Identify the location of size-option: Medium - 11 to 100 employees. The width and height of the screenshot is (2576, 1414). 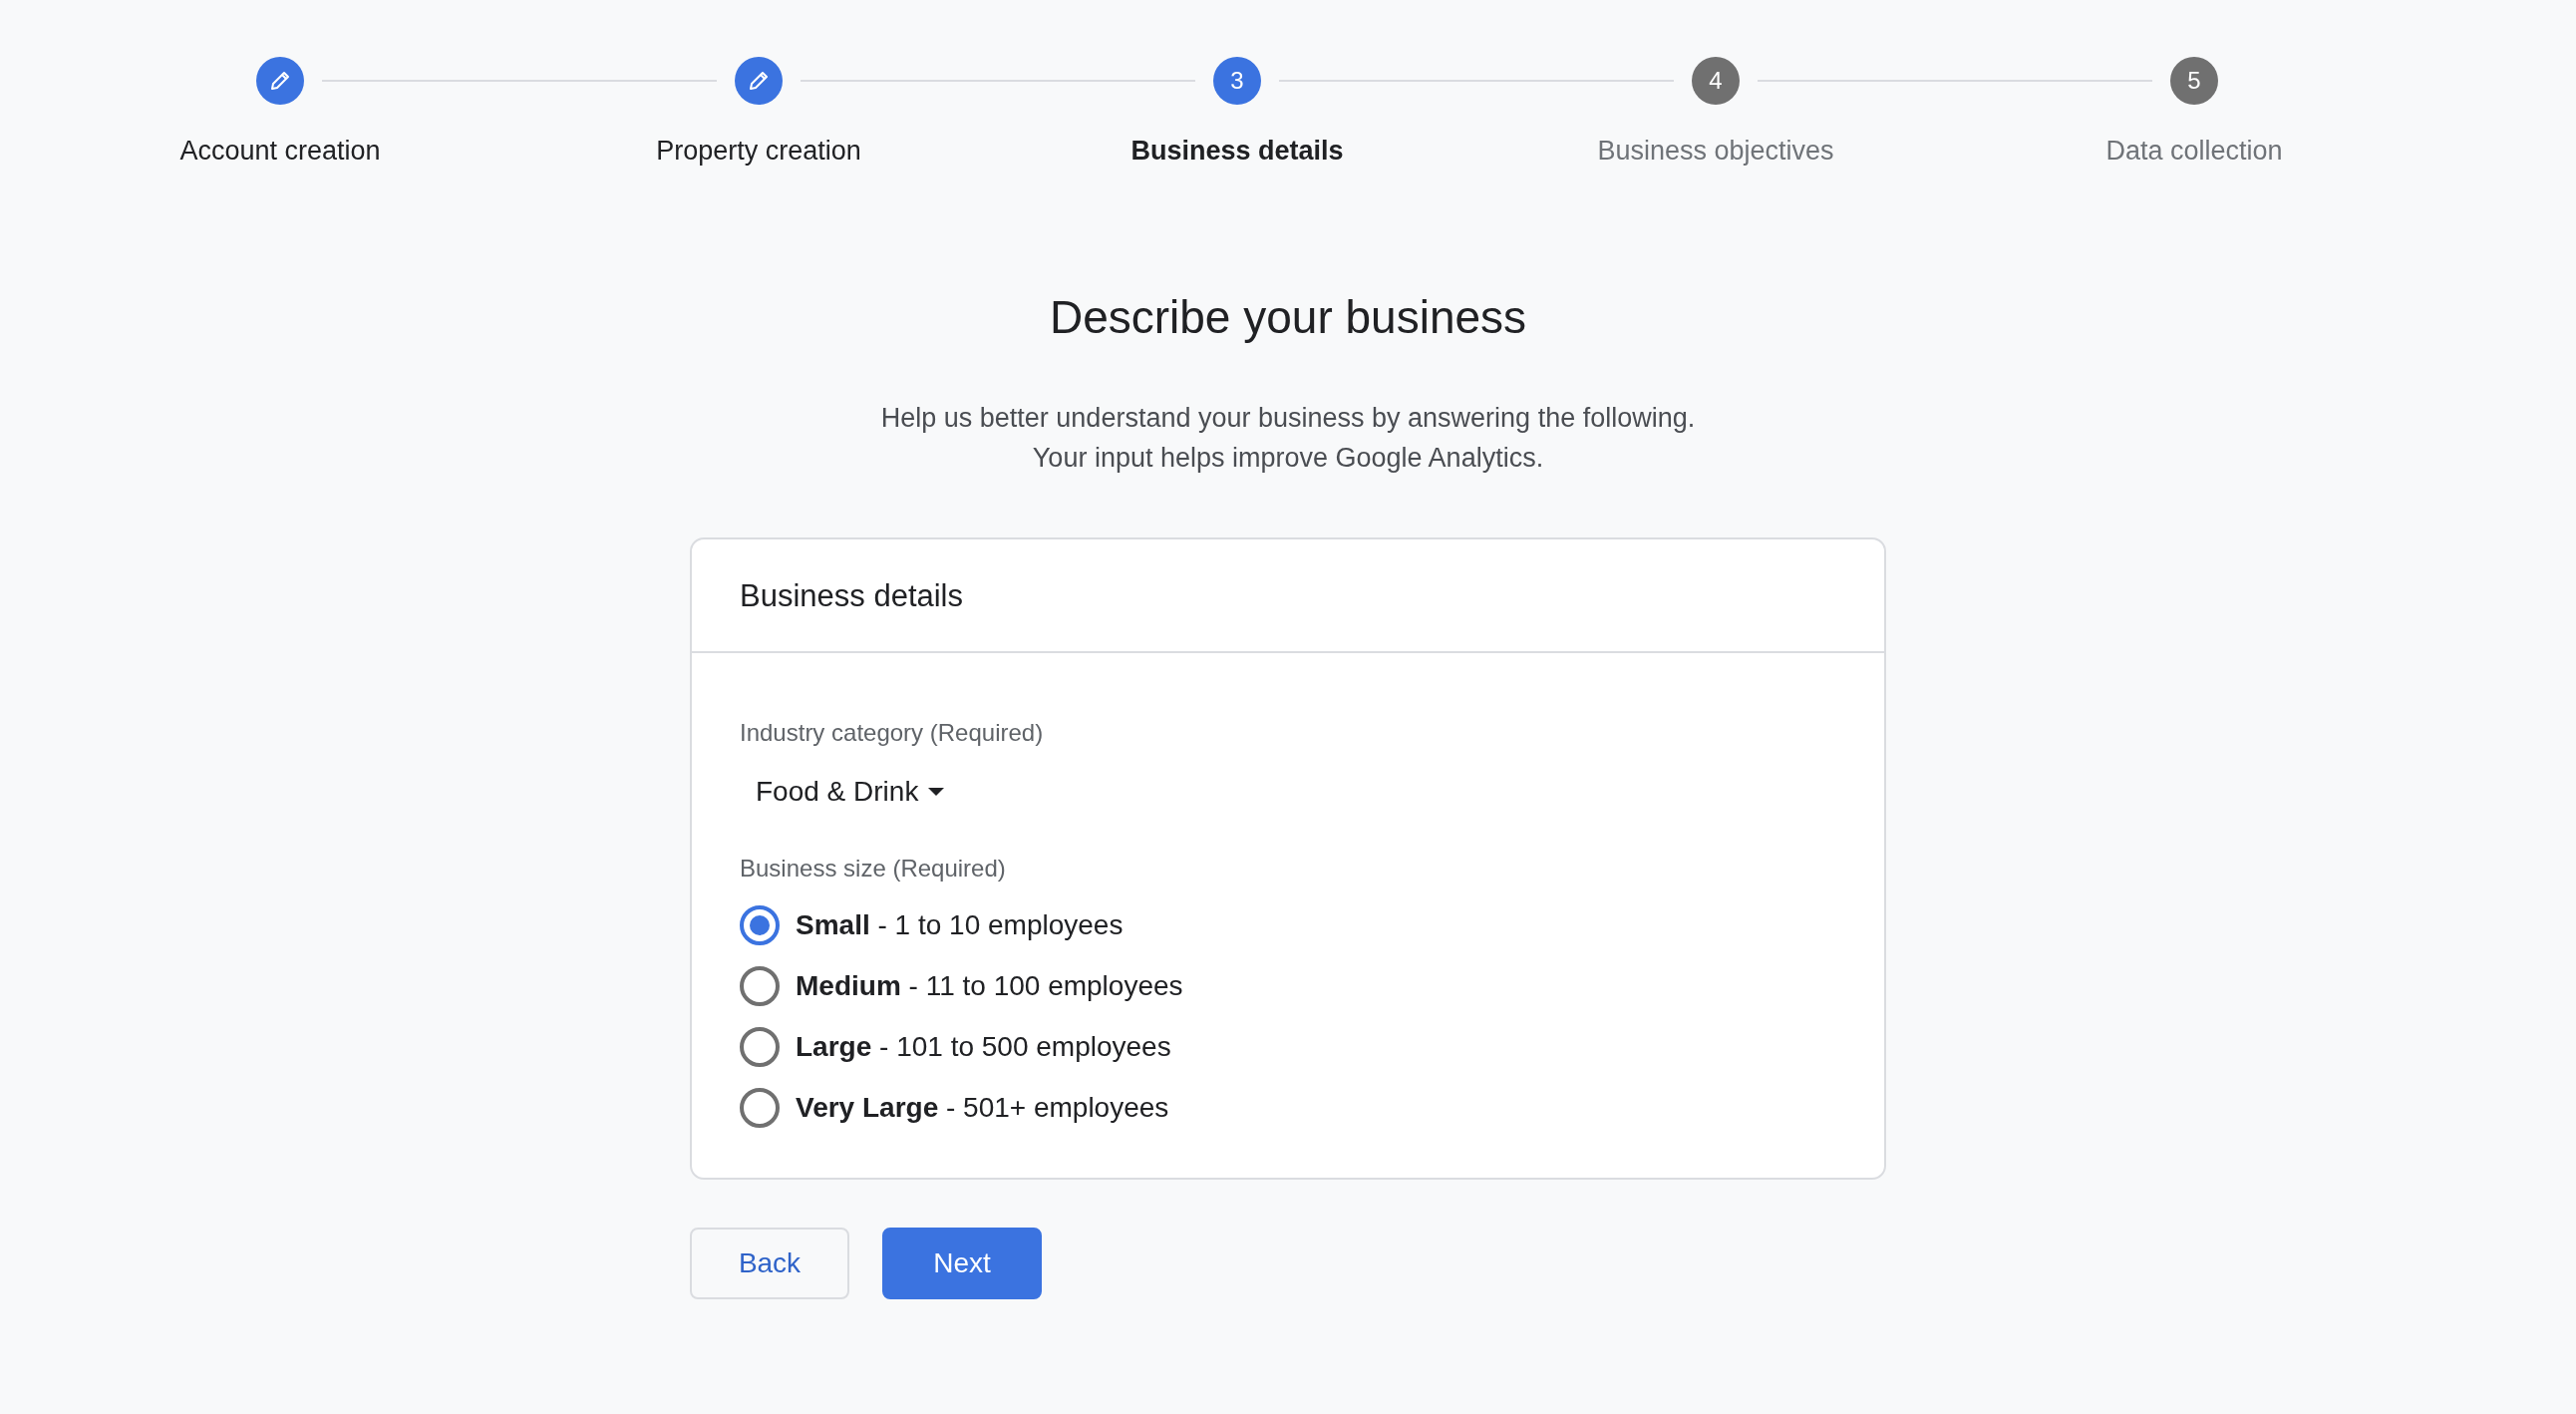
(961, 986).